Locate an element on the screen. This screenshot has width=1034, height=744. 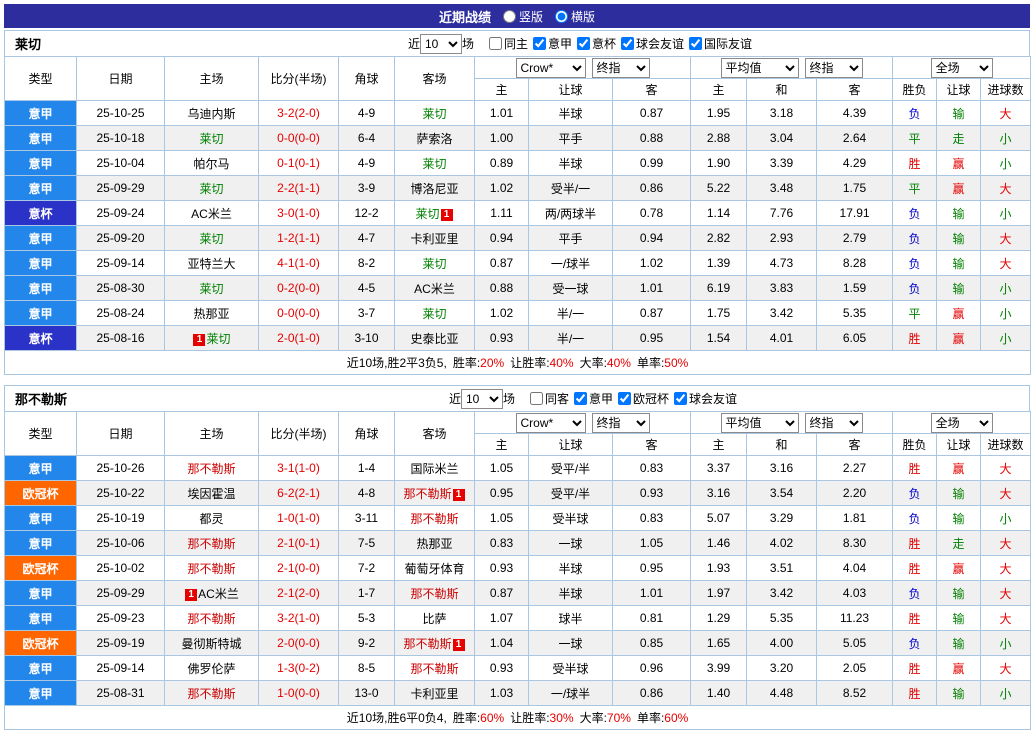
result-outcome: 平 is located at coordinates (915, 138).